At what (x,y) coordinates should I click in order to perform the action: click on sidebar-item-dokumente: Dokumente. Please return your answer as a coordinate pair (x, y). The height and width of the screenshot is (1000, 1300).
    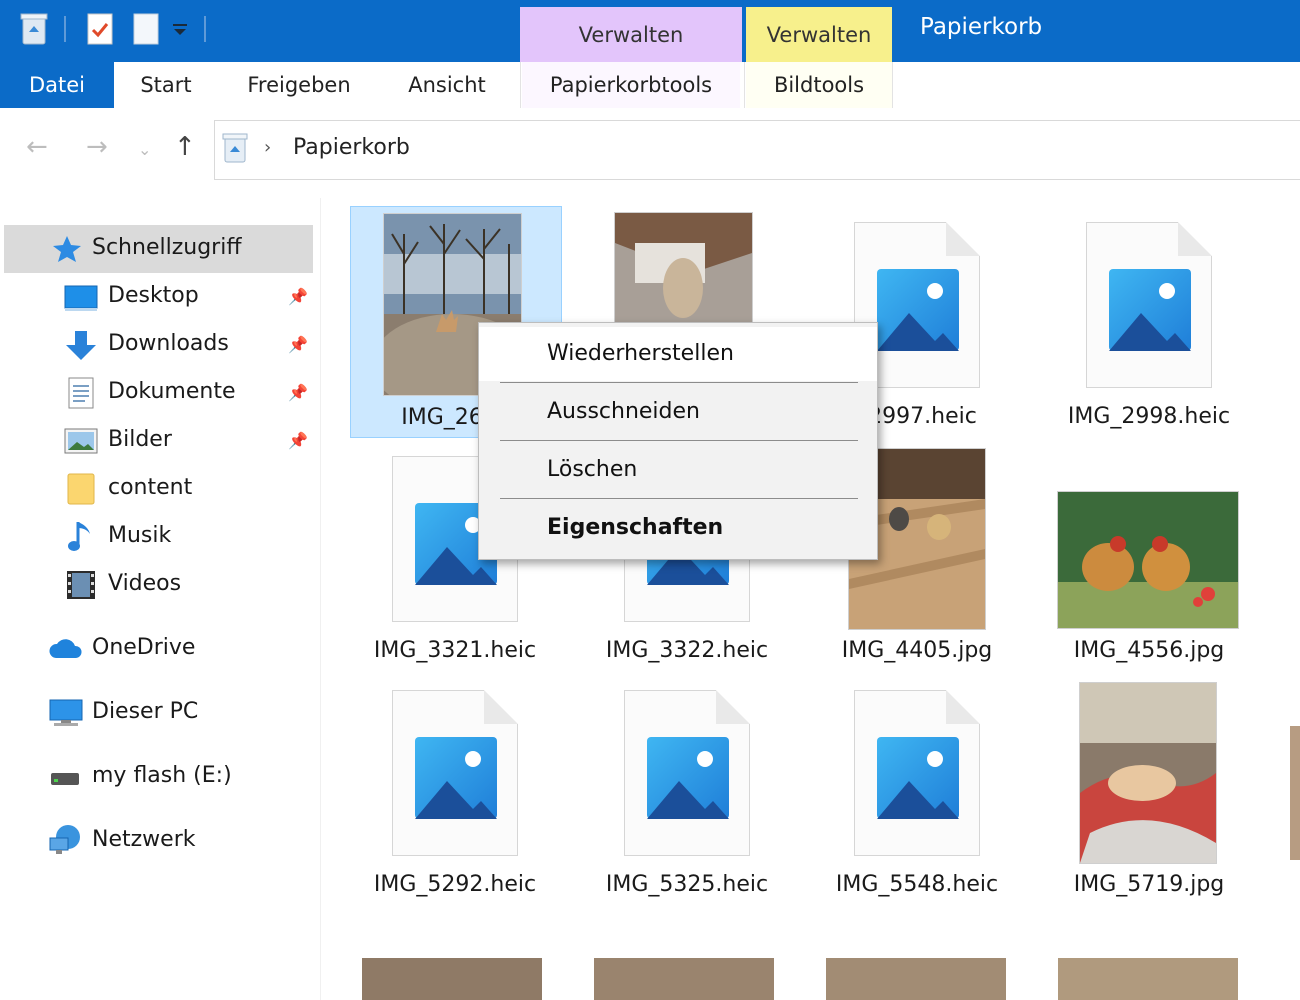
    Looking at the image, I should click on (171, 392).